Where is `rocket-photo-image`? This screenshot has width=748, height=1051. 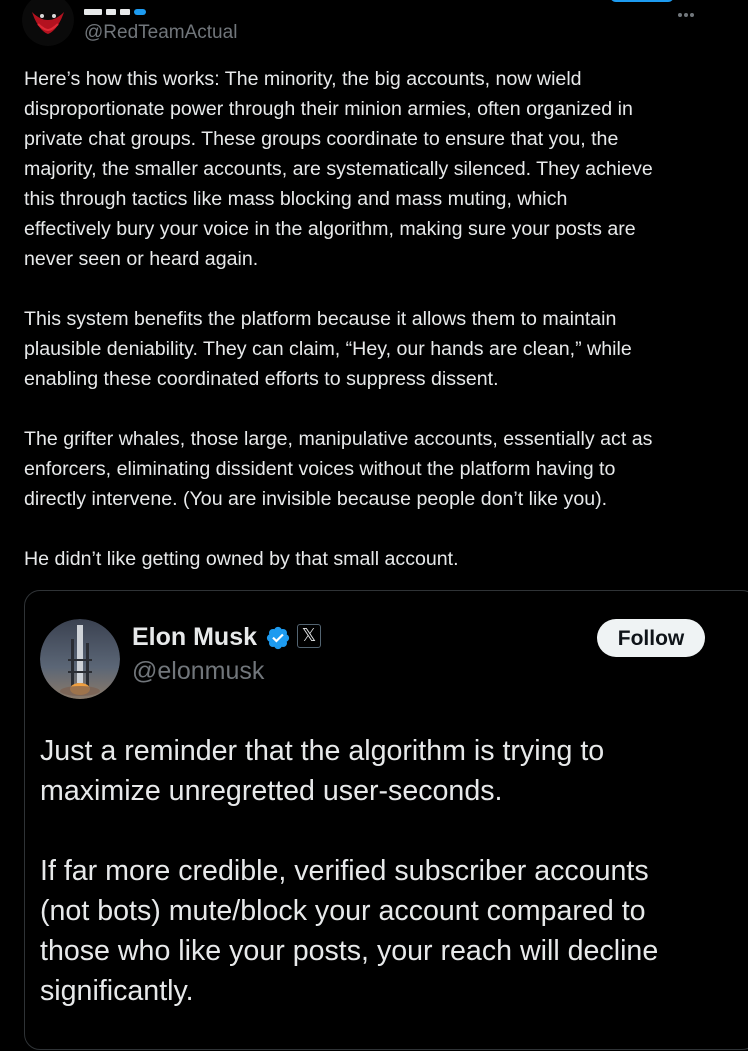
rocket-photo-image is located at coordinates (80, 659).